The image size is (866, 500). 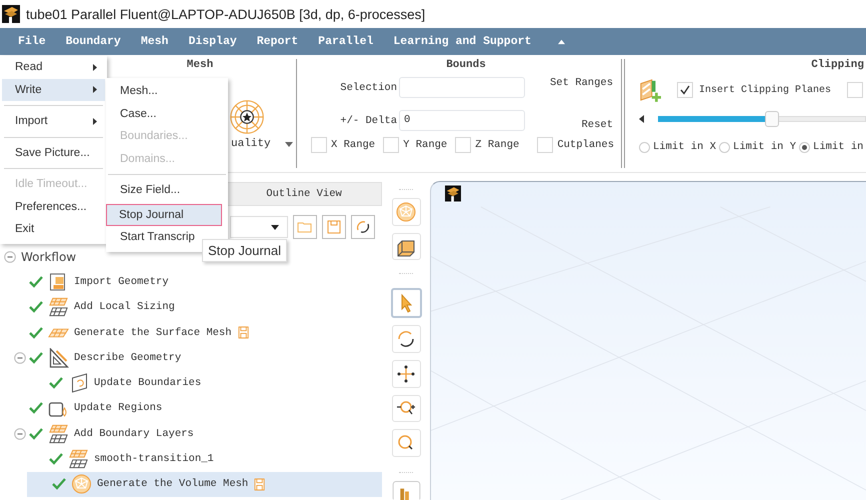 What do you see at coordinates (641, 119) in the screenshot?
I see `step-left-icon` at bounding box center [641, 119].